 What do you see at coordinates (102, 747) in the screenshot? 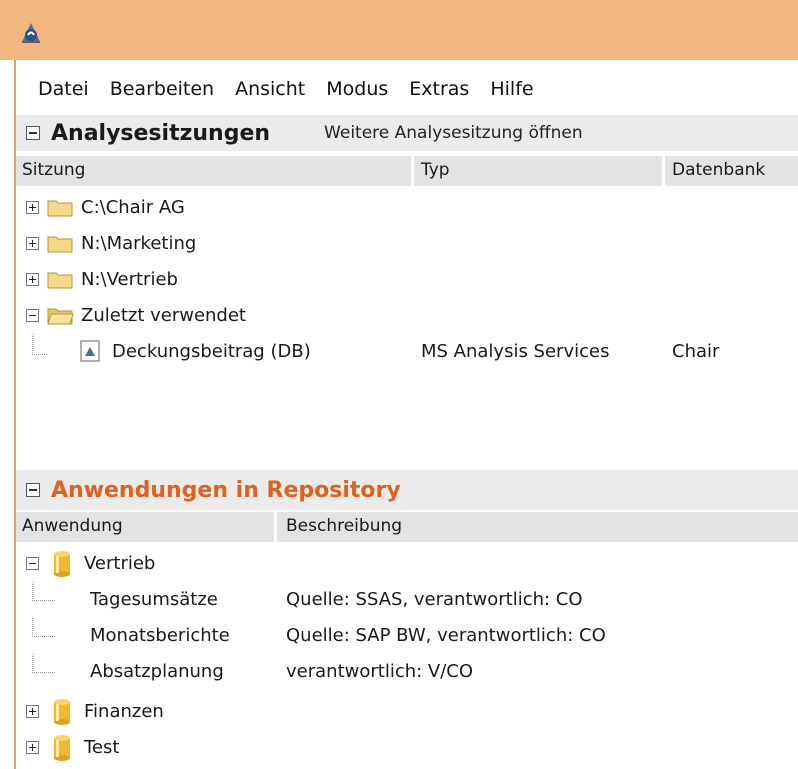
I see `group-label: Test` at bounding box center [102, 747].